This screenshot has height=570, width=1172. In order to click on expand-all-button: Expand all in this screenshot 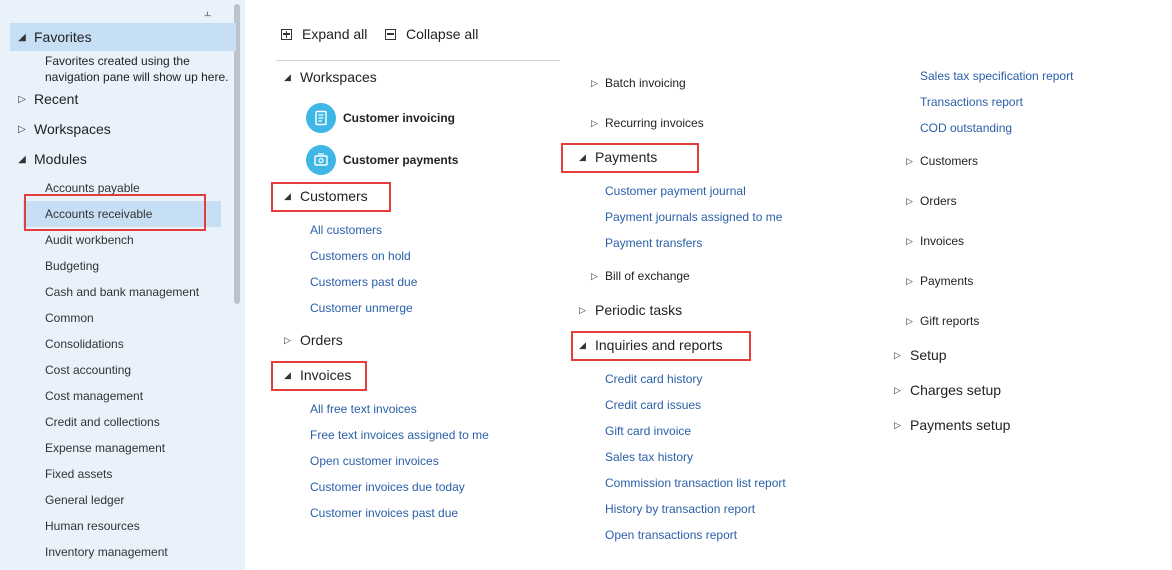, I will do `click(324, 34)`.